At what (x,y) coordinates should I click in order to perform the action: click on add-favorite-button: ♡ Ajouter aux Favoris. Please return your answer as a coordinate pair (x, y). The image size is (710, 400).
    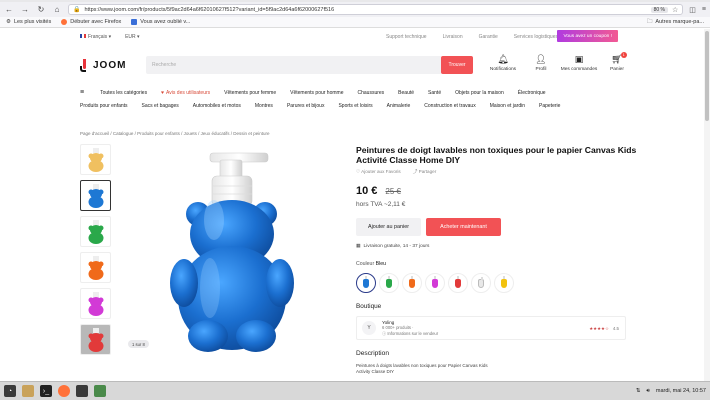
    Looking at the image, I should click on (378, 172).